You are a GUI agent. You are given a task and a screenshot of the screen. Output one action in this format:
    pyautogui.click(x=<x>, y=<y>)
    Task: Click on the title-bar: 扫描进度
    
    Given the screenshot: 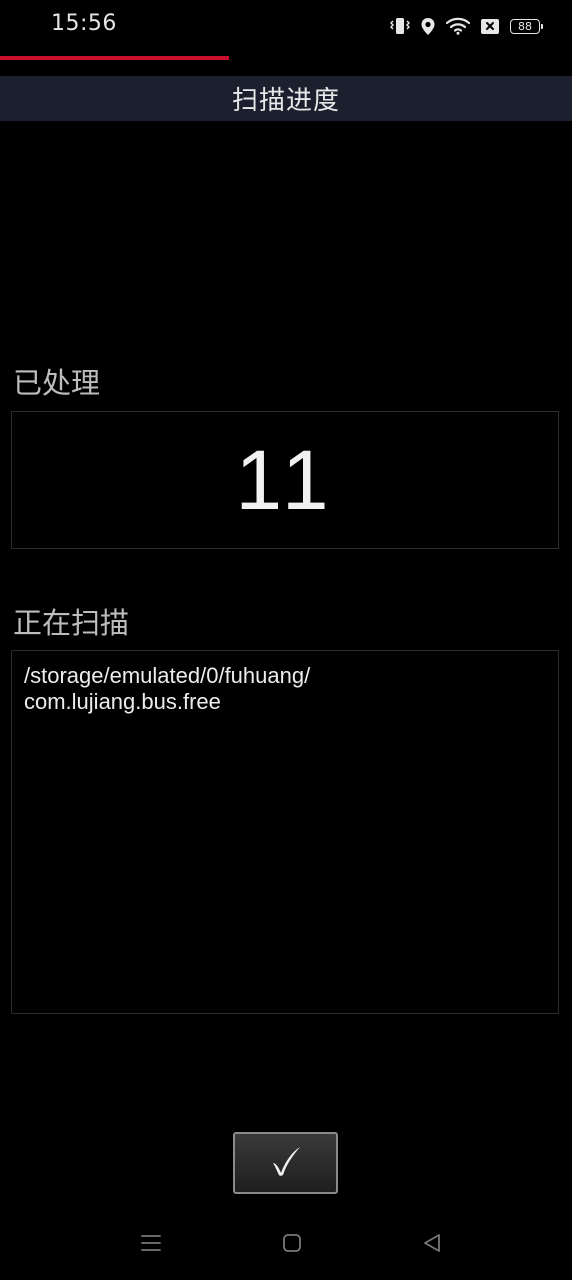 What is the action you would take?
    pyautogui.click(x=286, y=98)
    